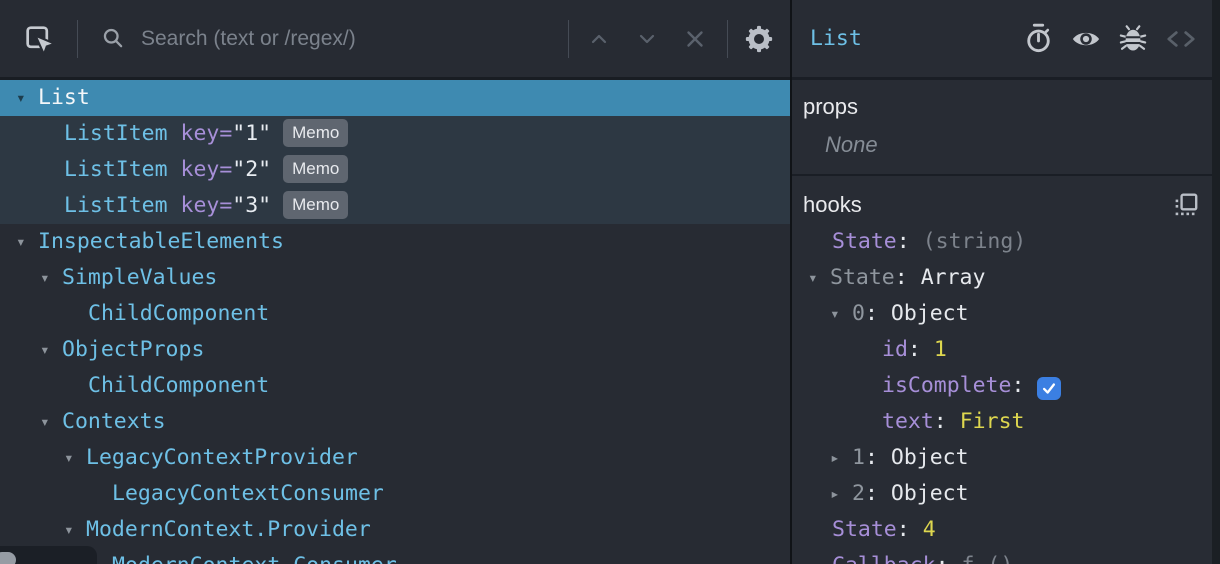 The image size is (1220, 564). What do you see at coordinates (1002, 314) in the screenshot?
I see `hook-row-0: ▾ 0: Object` at bounding box center [1002, 314].